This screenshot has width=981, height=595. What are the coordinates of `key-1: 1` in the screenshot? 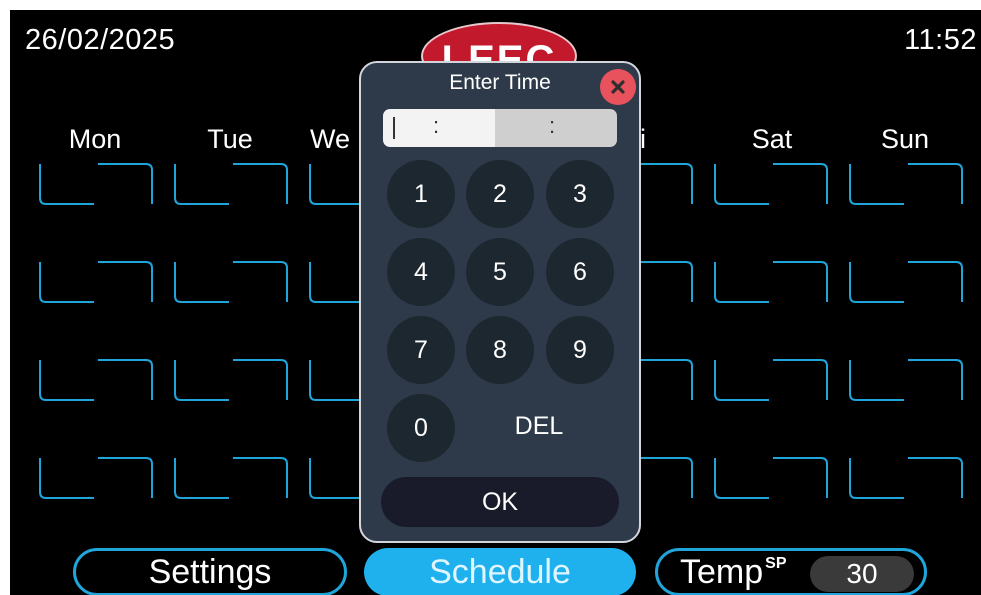 It's located at (421, 194).